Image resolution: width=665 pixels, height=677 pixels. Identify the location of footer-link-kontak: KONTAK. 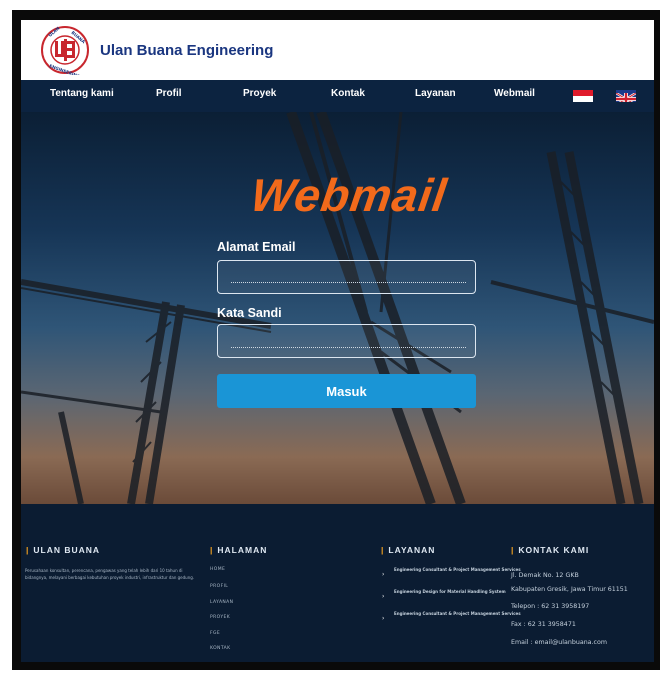
(220, 648).